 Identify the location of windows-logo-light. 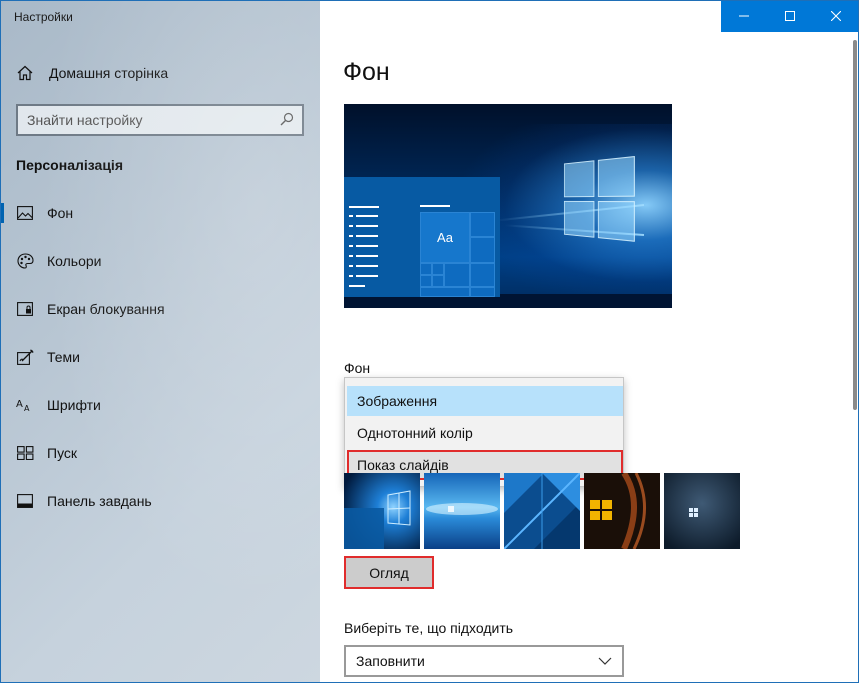
(600, 200).